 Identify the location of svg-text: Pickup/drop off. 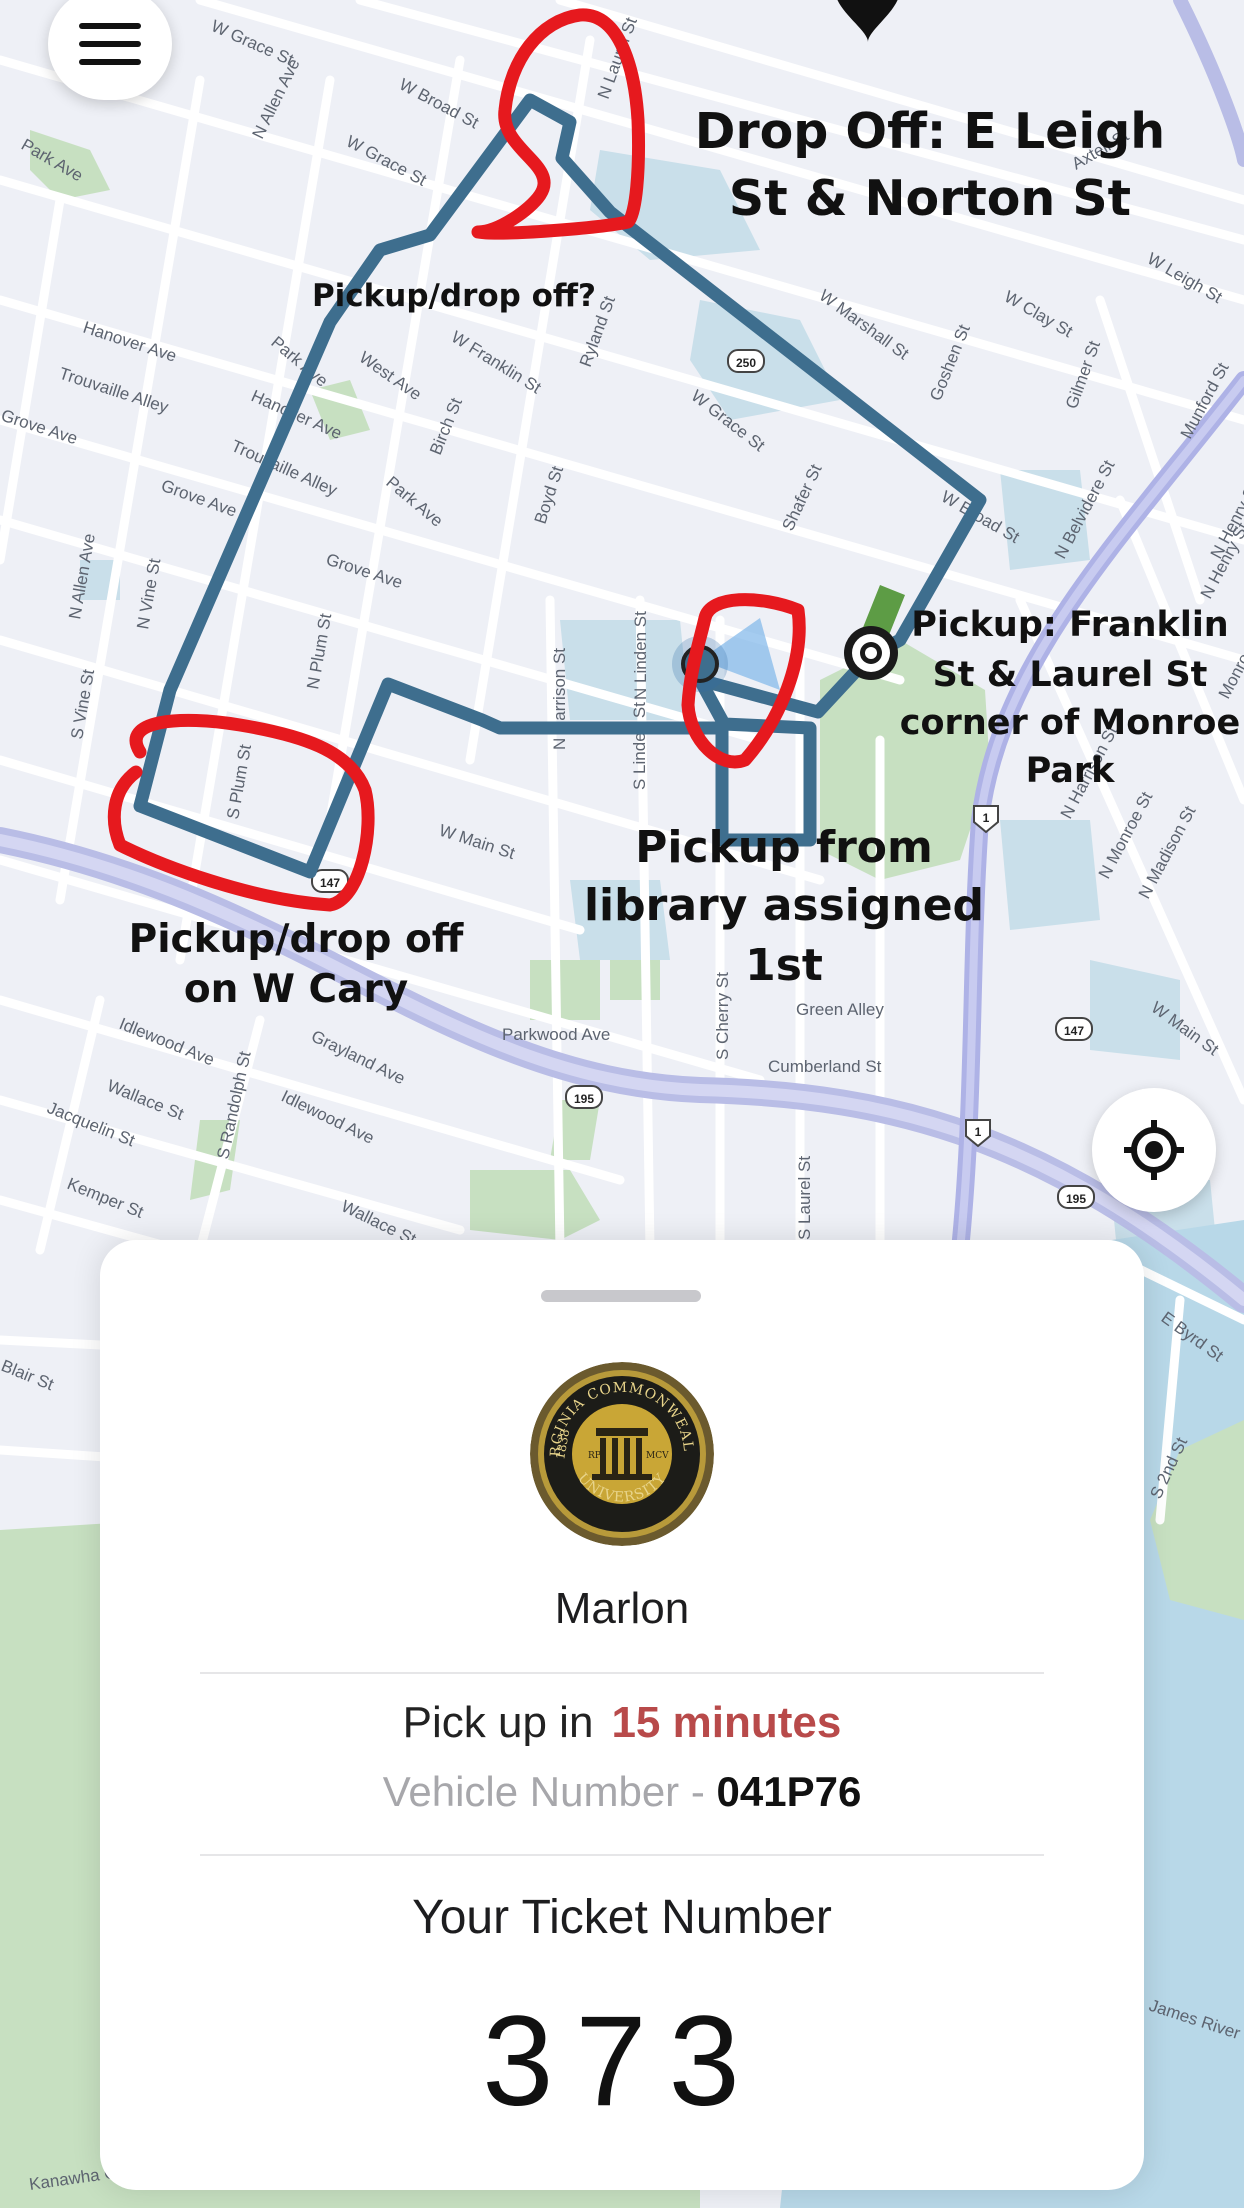
(296, 939).